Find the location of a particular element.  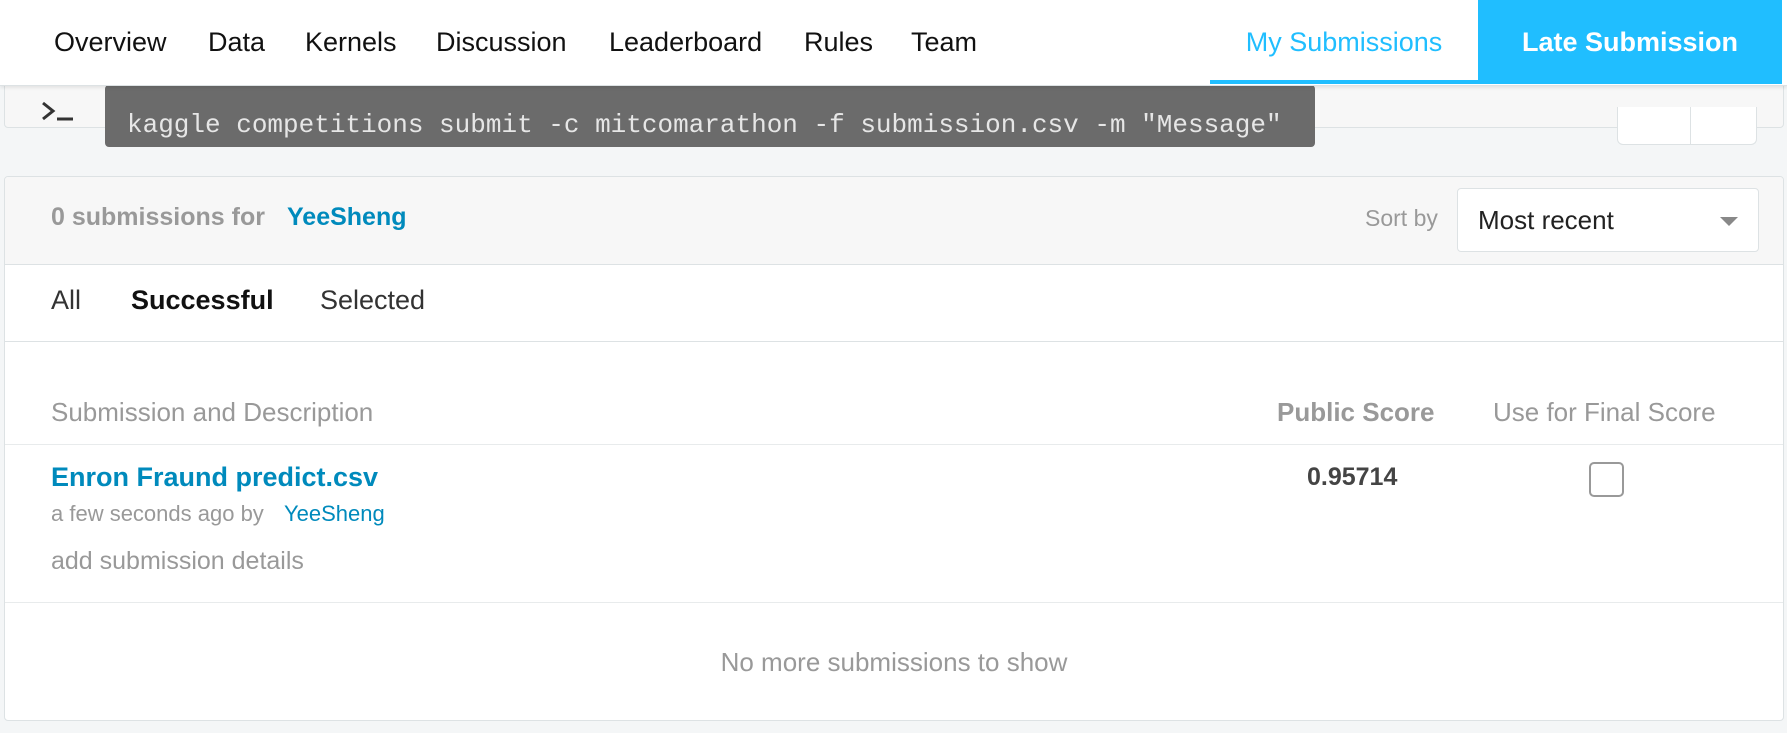

submission-timestamp: a few seconds ago by is located at coordinates (157, 513).